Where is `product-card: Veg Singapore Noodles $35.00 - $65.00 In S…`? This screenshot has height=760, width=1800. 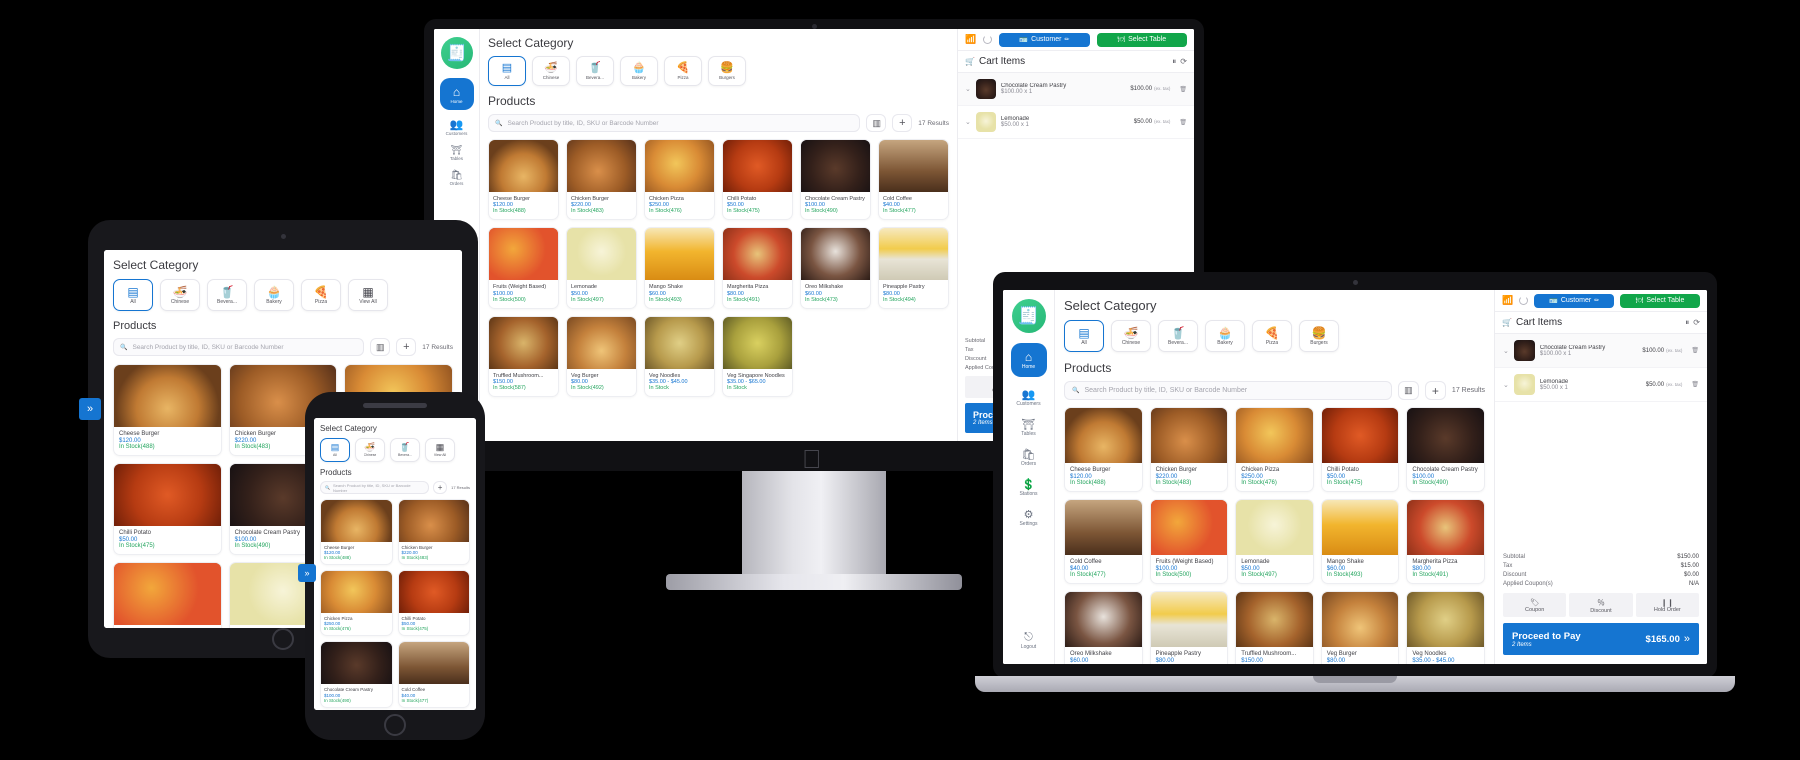
product-card: Veg Singapore Noodles $35.00 - $65.00 In S… is located at coordinates (757, 356).